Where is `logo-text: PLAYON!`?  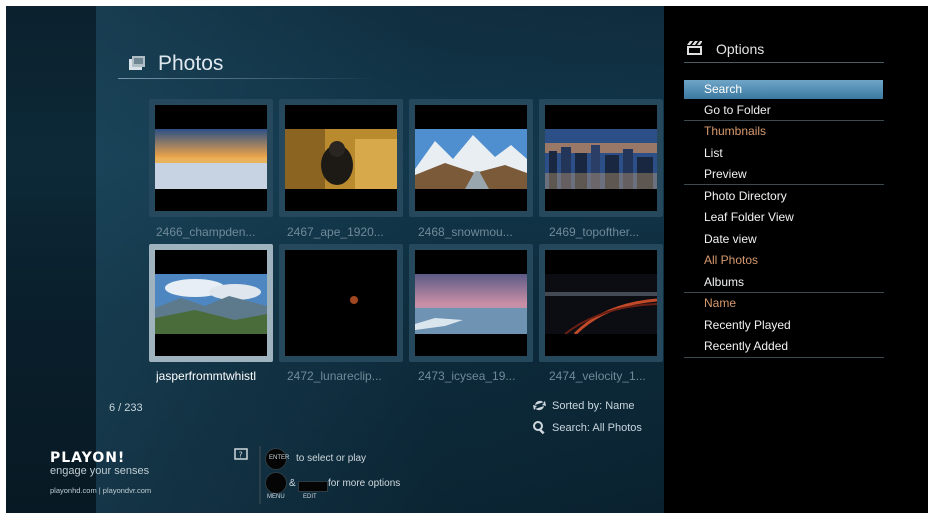
logo-text: PLAYON! is located at coordinates (87, 457).